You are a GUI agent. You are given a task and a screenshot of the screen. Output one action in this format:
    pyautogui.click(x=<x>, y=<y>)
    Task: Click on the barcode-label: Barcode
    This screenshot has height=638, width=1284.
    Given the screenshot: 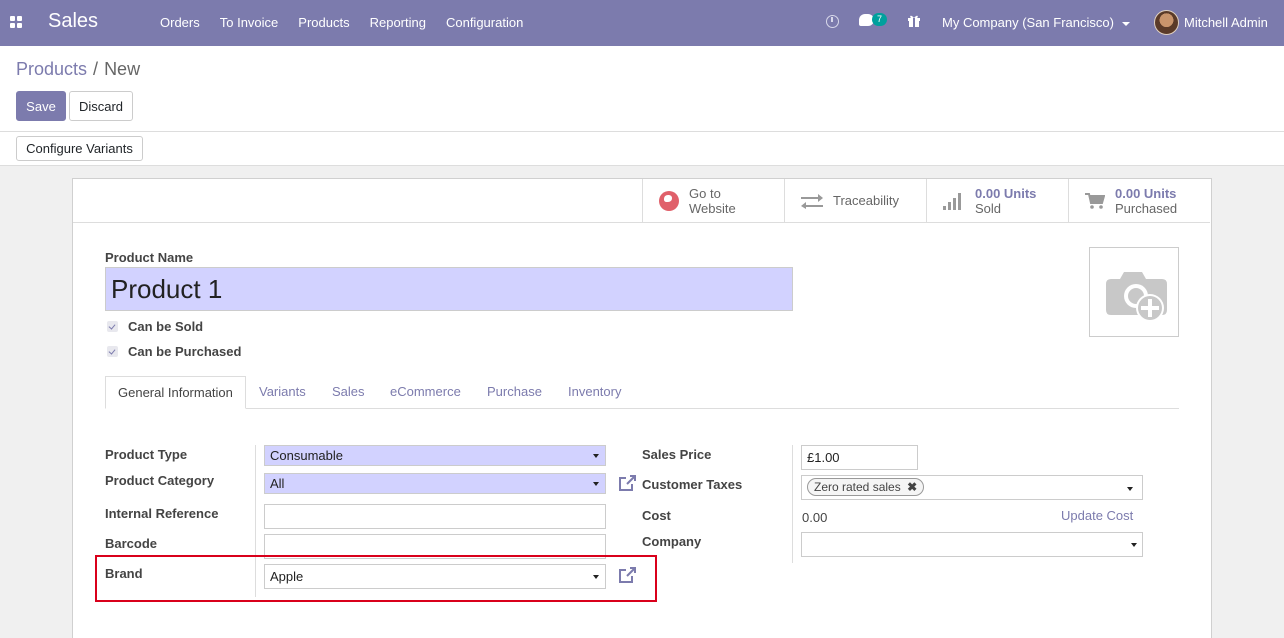 What is the action you would take?
    pyautogui.click(x=131, y=543)
    